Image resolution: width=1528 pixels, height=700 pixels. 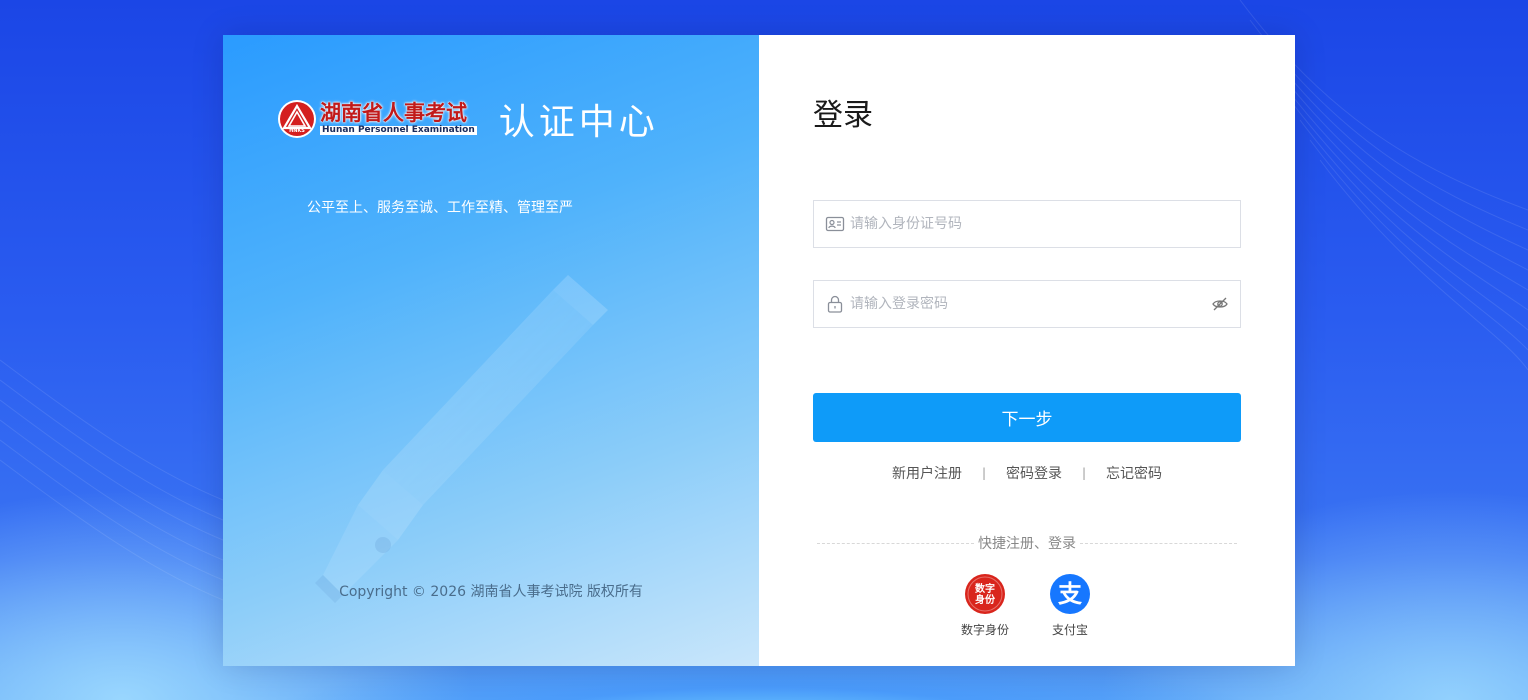 What do you see at coordinates (843, 115) in the screenshot?
I see `login-title: 登录` at bounding box center [843, 115].